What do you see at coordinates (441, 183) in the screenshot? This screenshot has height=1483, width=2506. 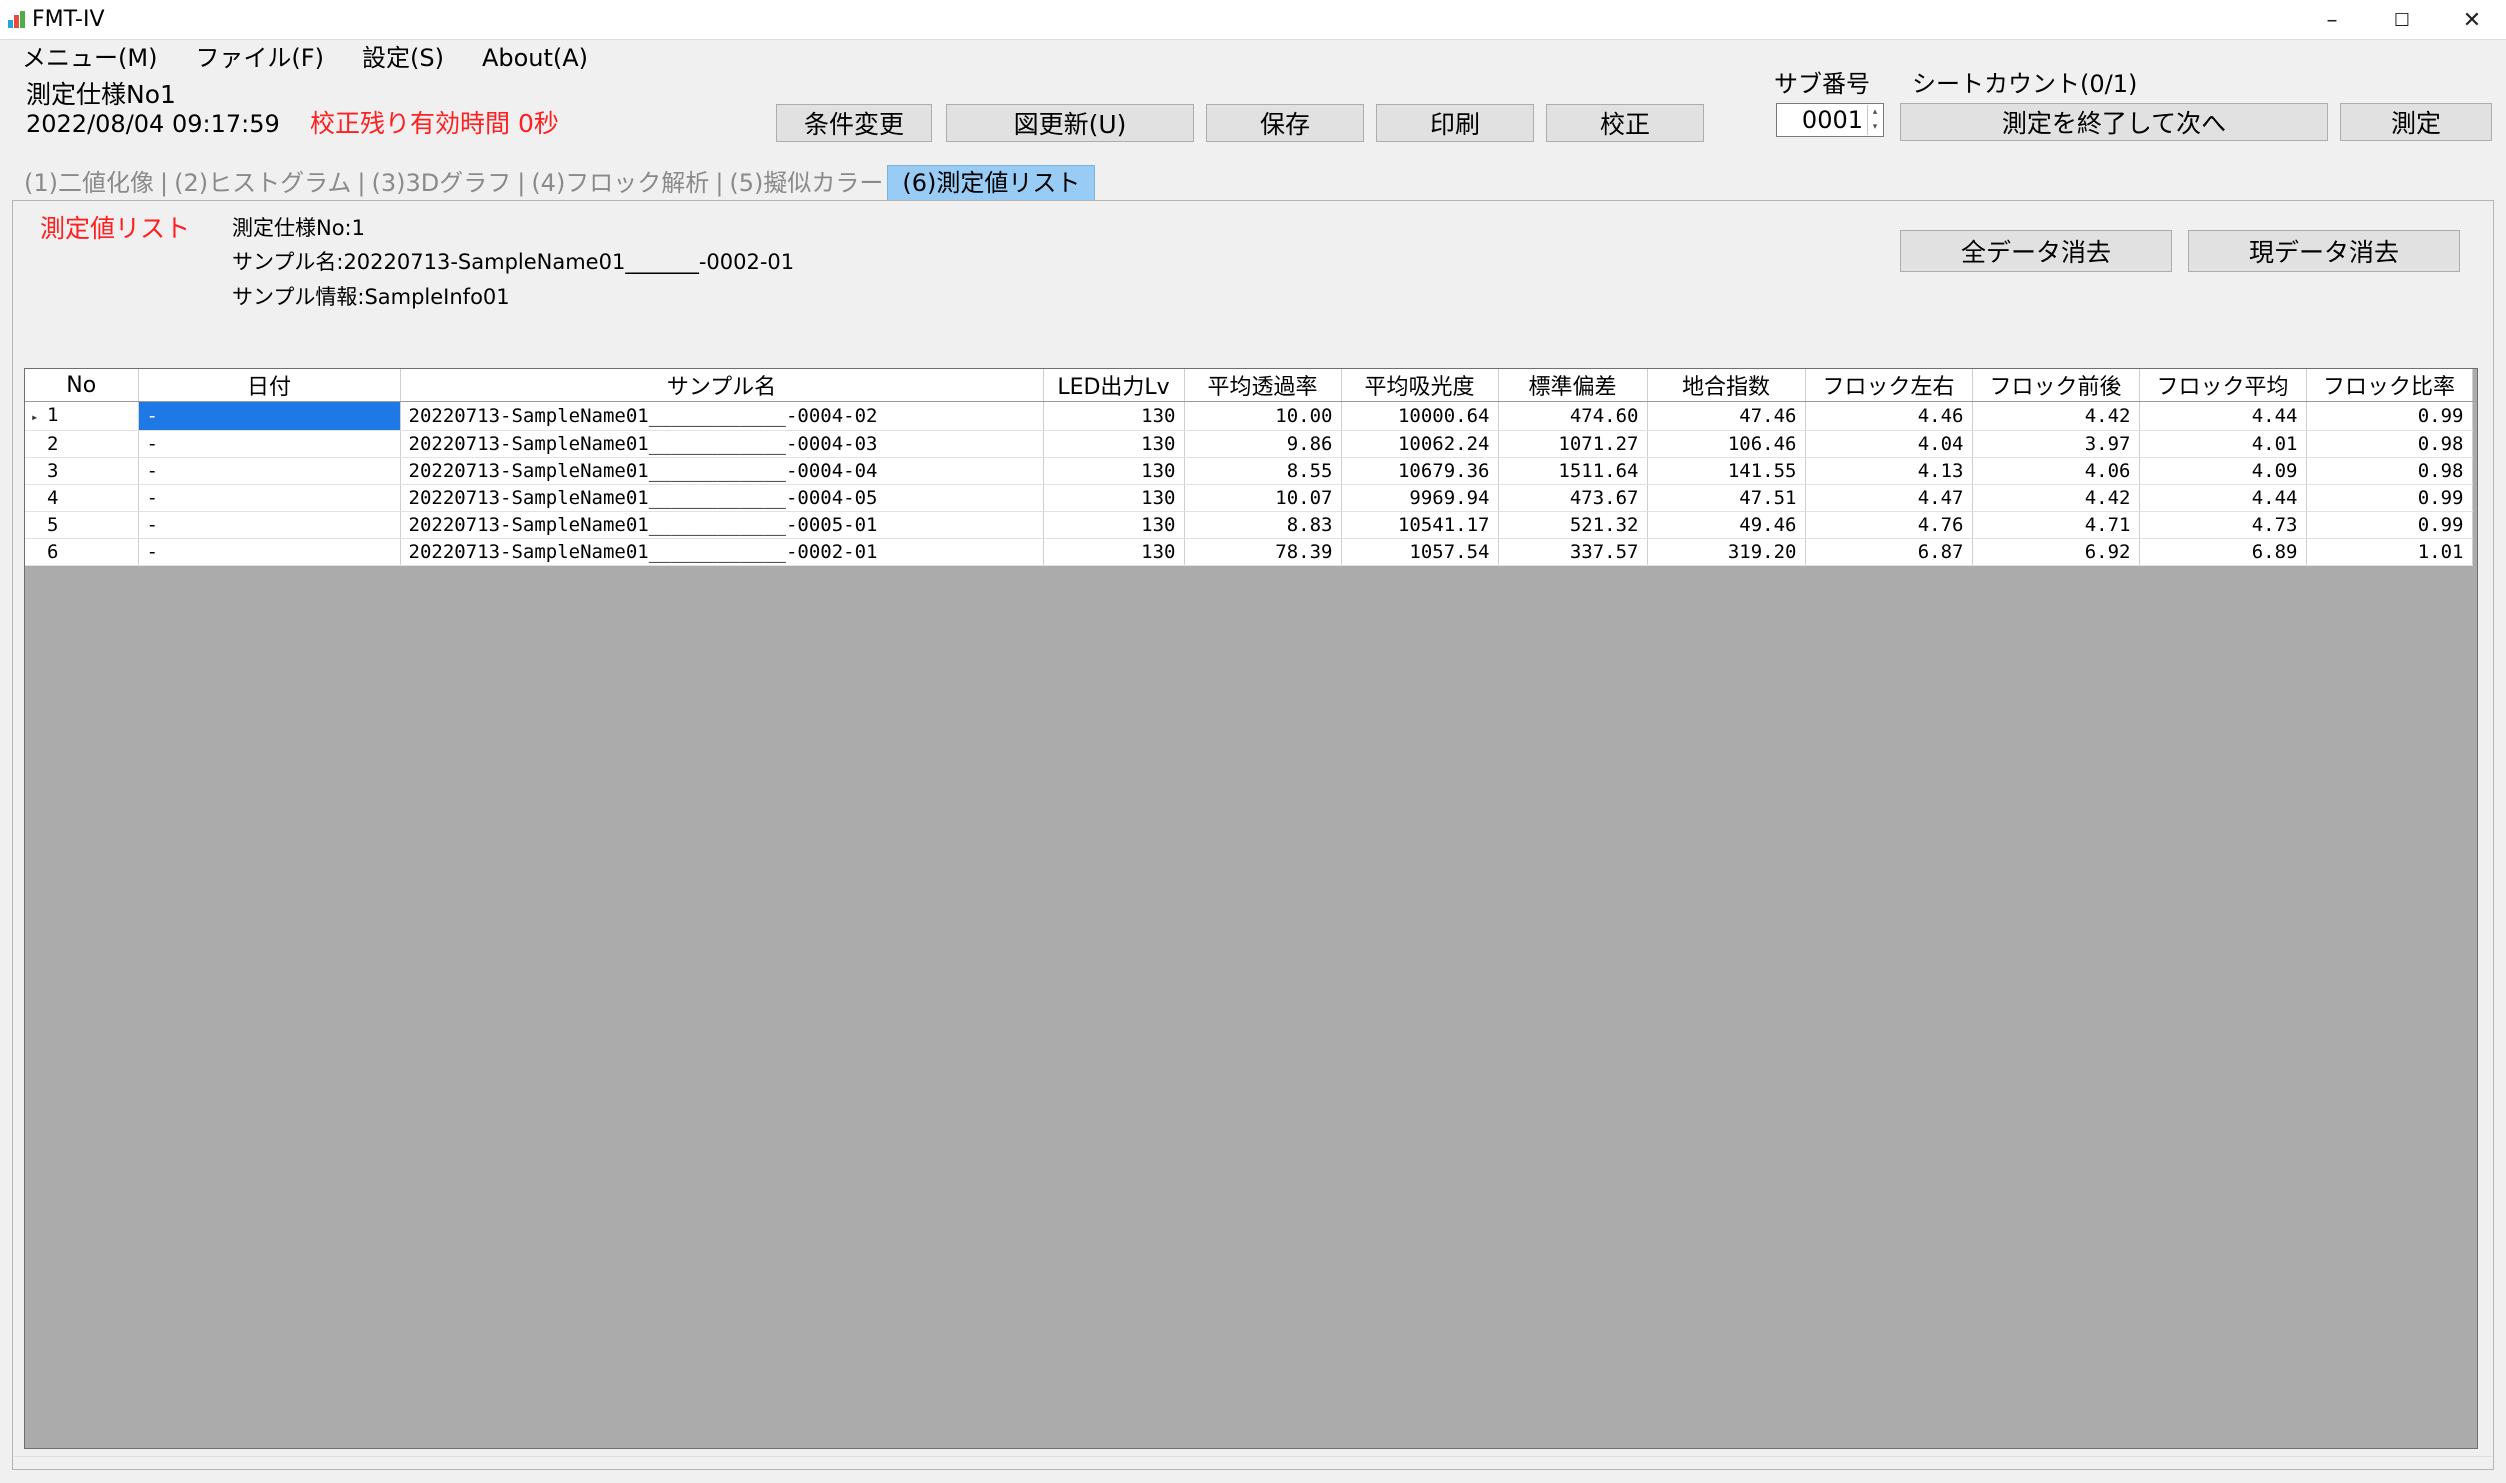 I see `tab-3d-graph: (3)3Dグラフ` at bounding box center [441, 183].